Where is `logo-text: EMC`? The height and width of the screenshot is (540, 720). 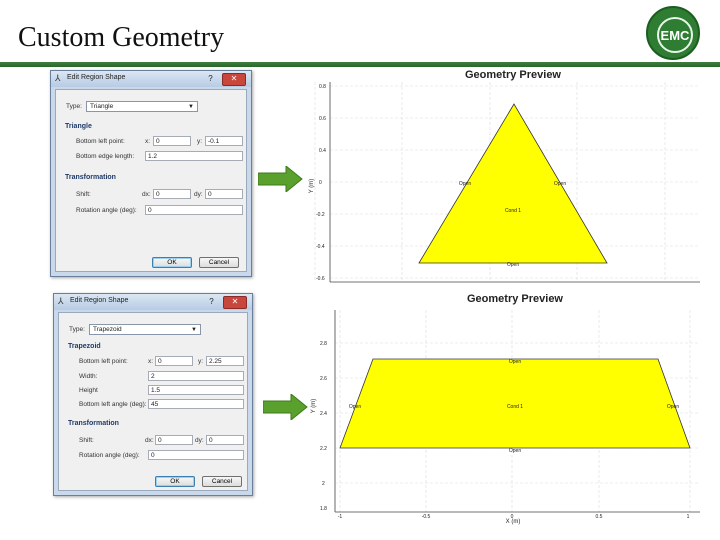
logo-text: EMC is located at coordinates (675, 35).